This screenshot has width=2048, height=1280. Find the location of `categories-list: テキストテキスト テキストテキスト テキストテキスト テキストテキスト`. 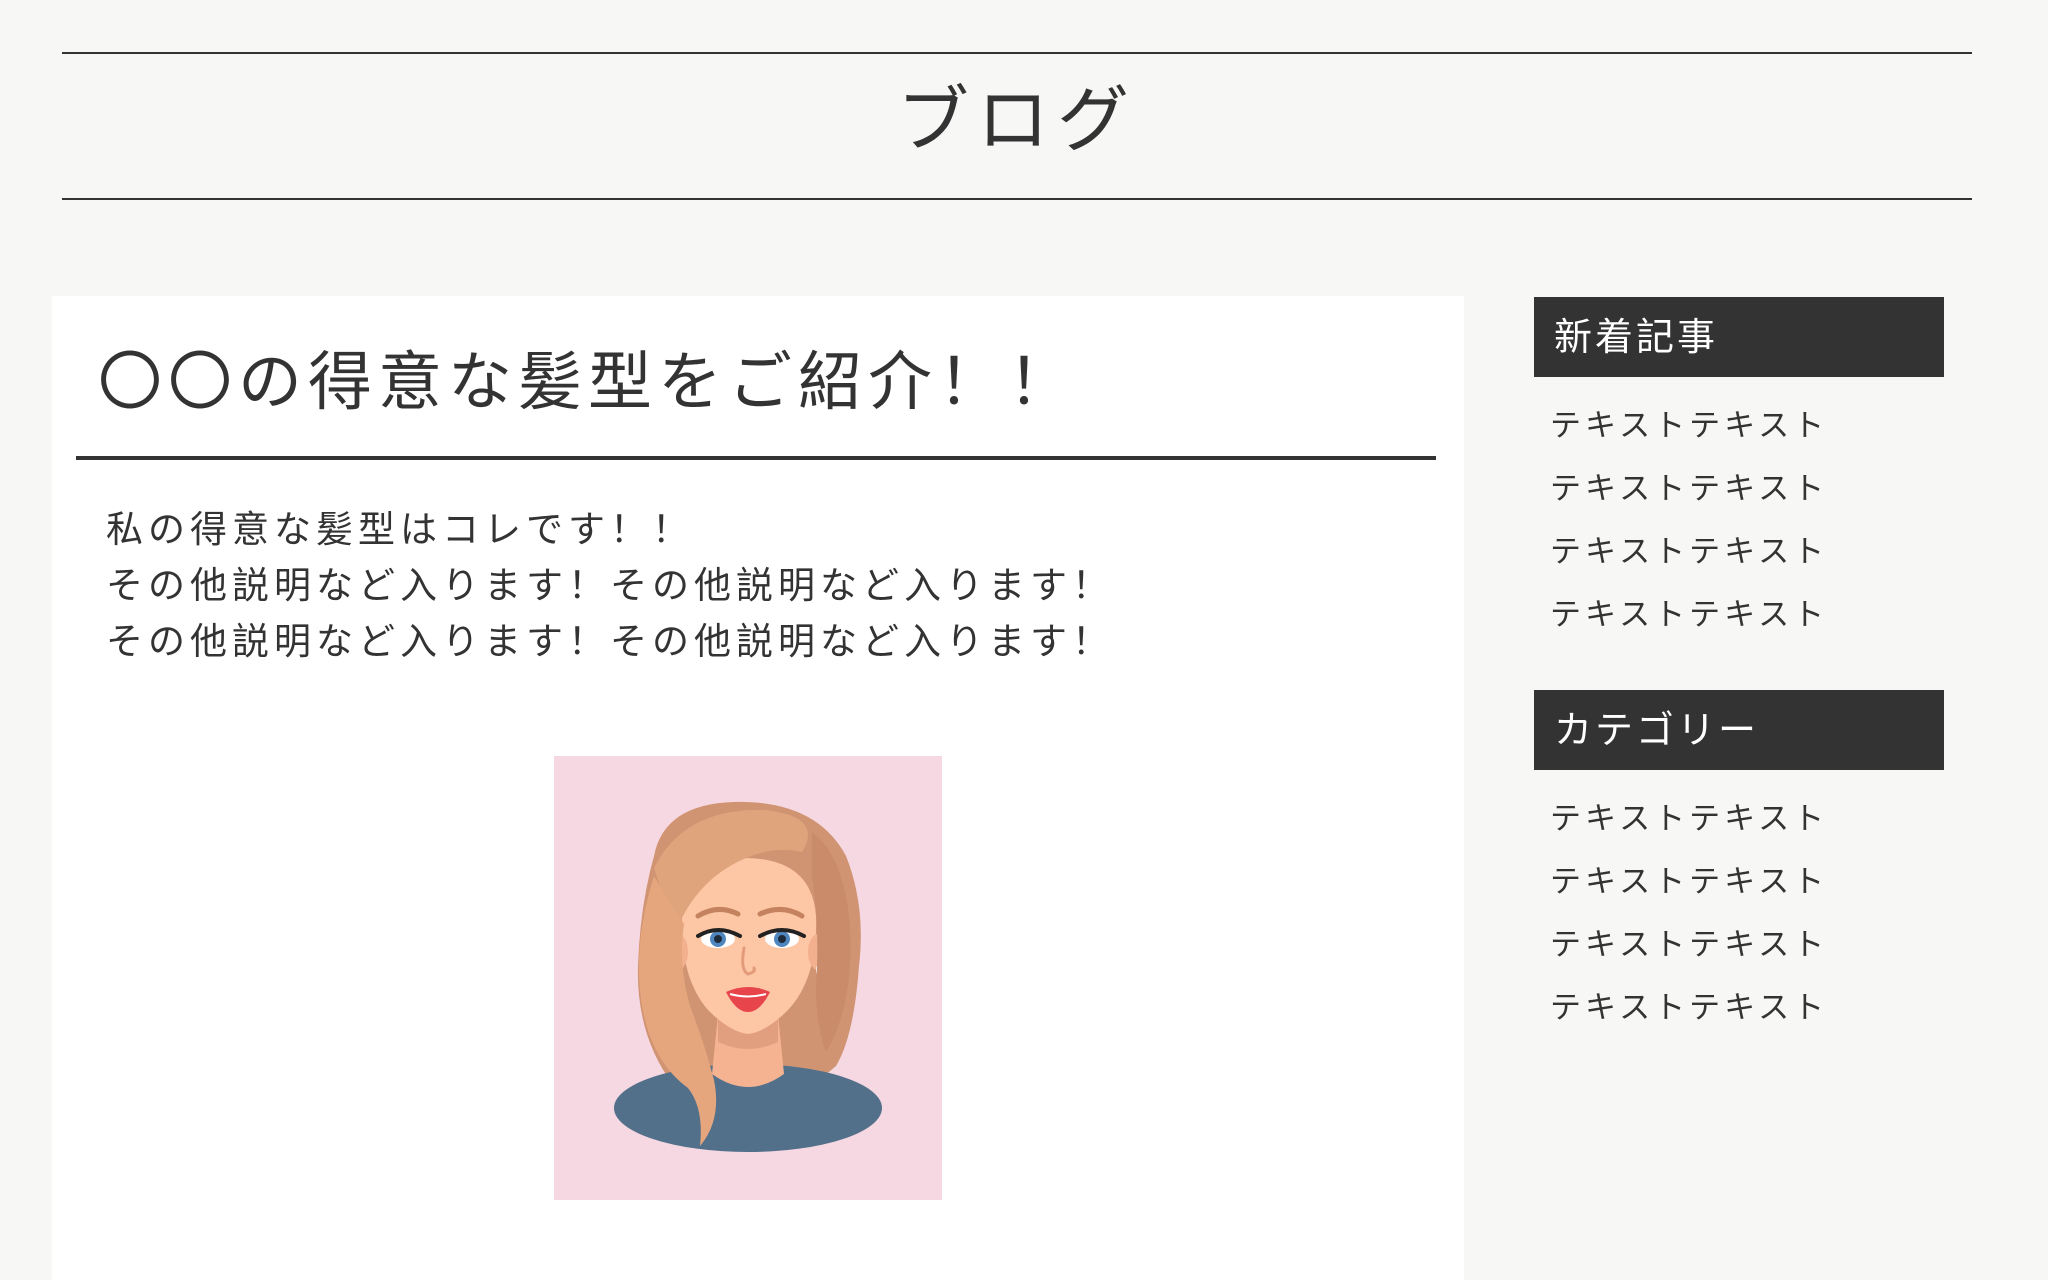

categories-list: テキストテキスト テキストテキスト テキストテキスト テキストテキスト is located at coordinates (1739, 905).